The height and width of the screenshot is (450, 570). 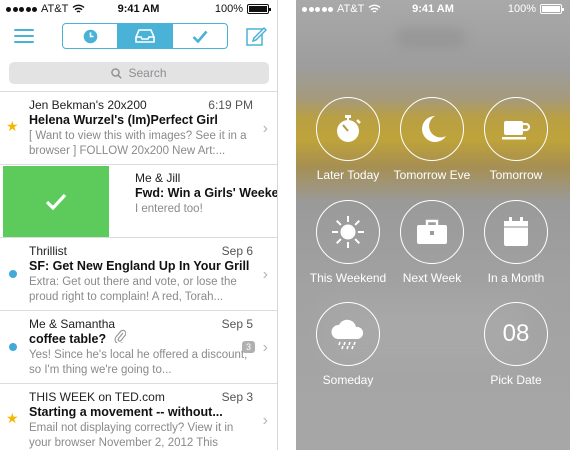 What do you see at coordinates (237, 397) in the screenshot?
I see `email-time: Sep 3` at bounding box center [237, 397].